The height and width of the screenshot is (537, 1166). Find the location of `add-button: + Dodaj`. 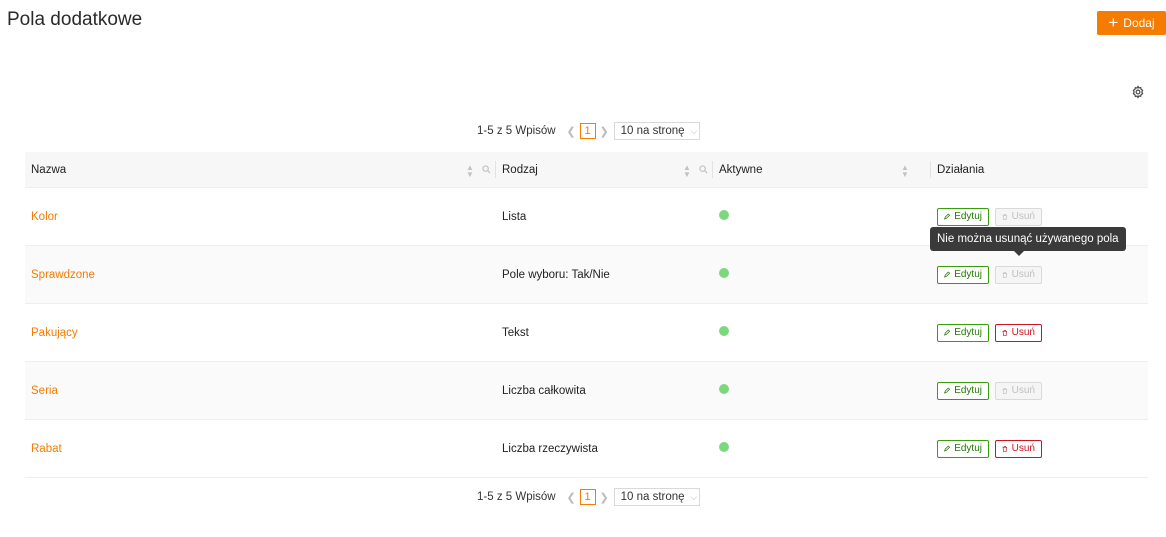

add-button: + Dodaj is located at coordinates (1131, 23).